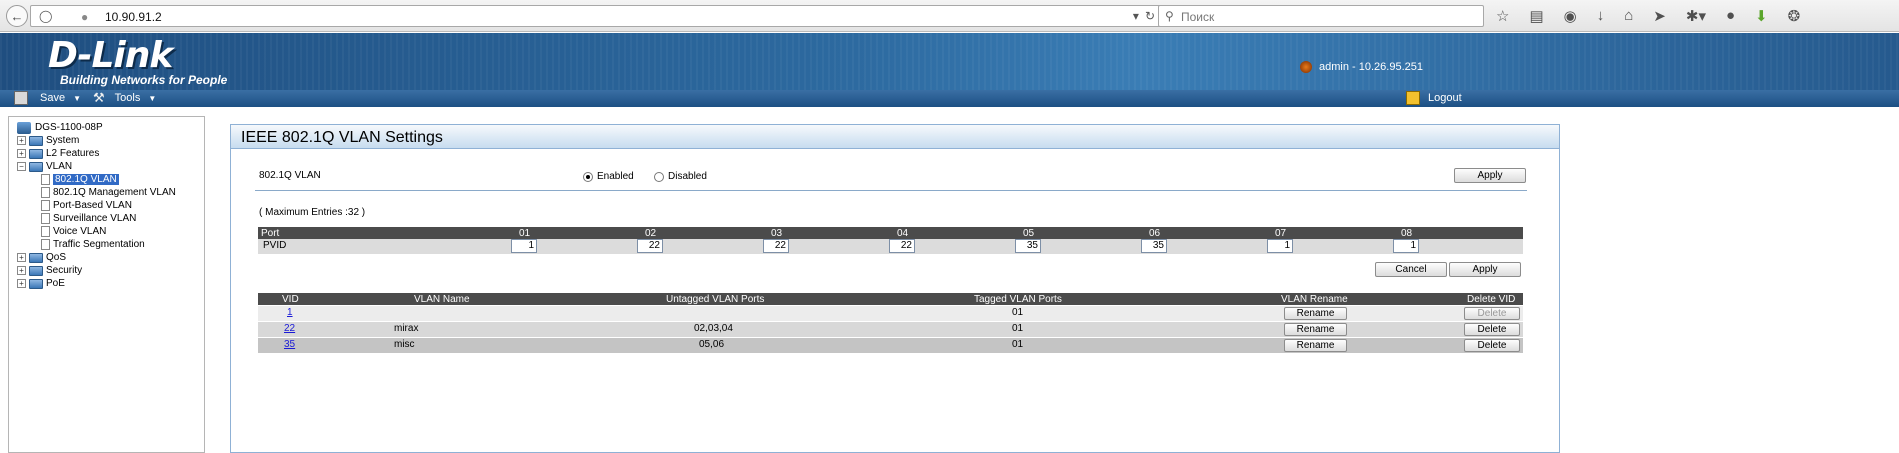 The width and height of the screenshot is (1899, 453). I want to click on tools-icon: ⚒, so click(99, 97).